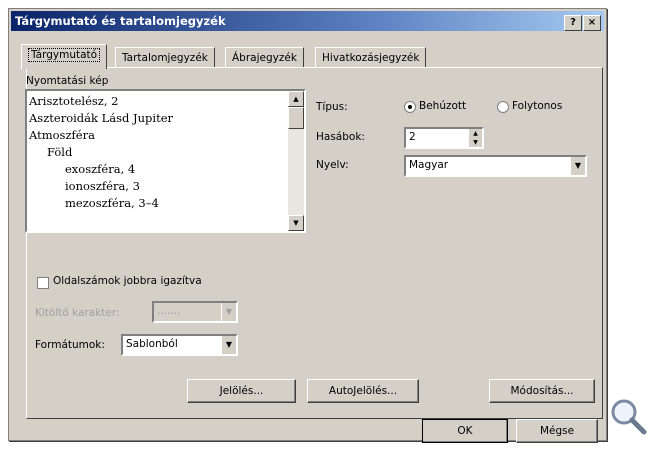 This screenshot has height=452, width=665. What do you see at coordinates (475, 133) in the screenshot?
I see `spin-up-icon: ▲` at bounding box center [475, 133].